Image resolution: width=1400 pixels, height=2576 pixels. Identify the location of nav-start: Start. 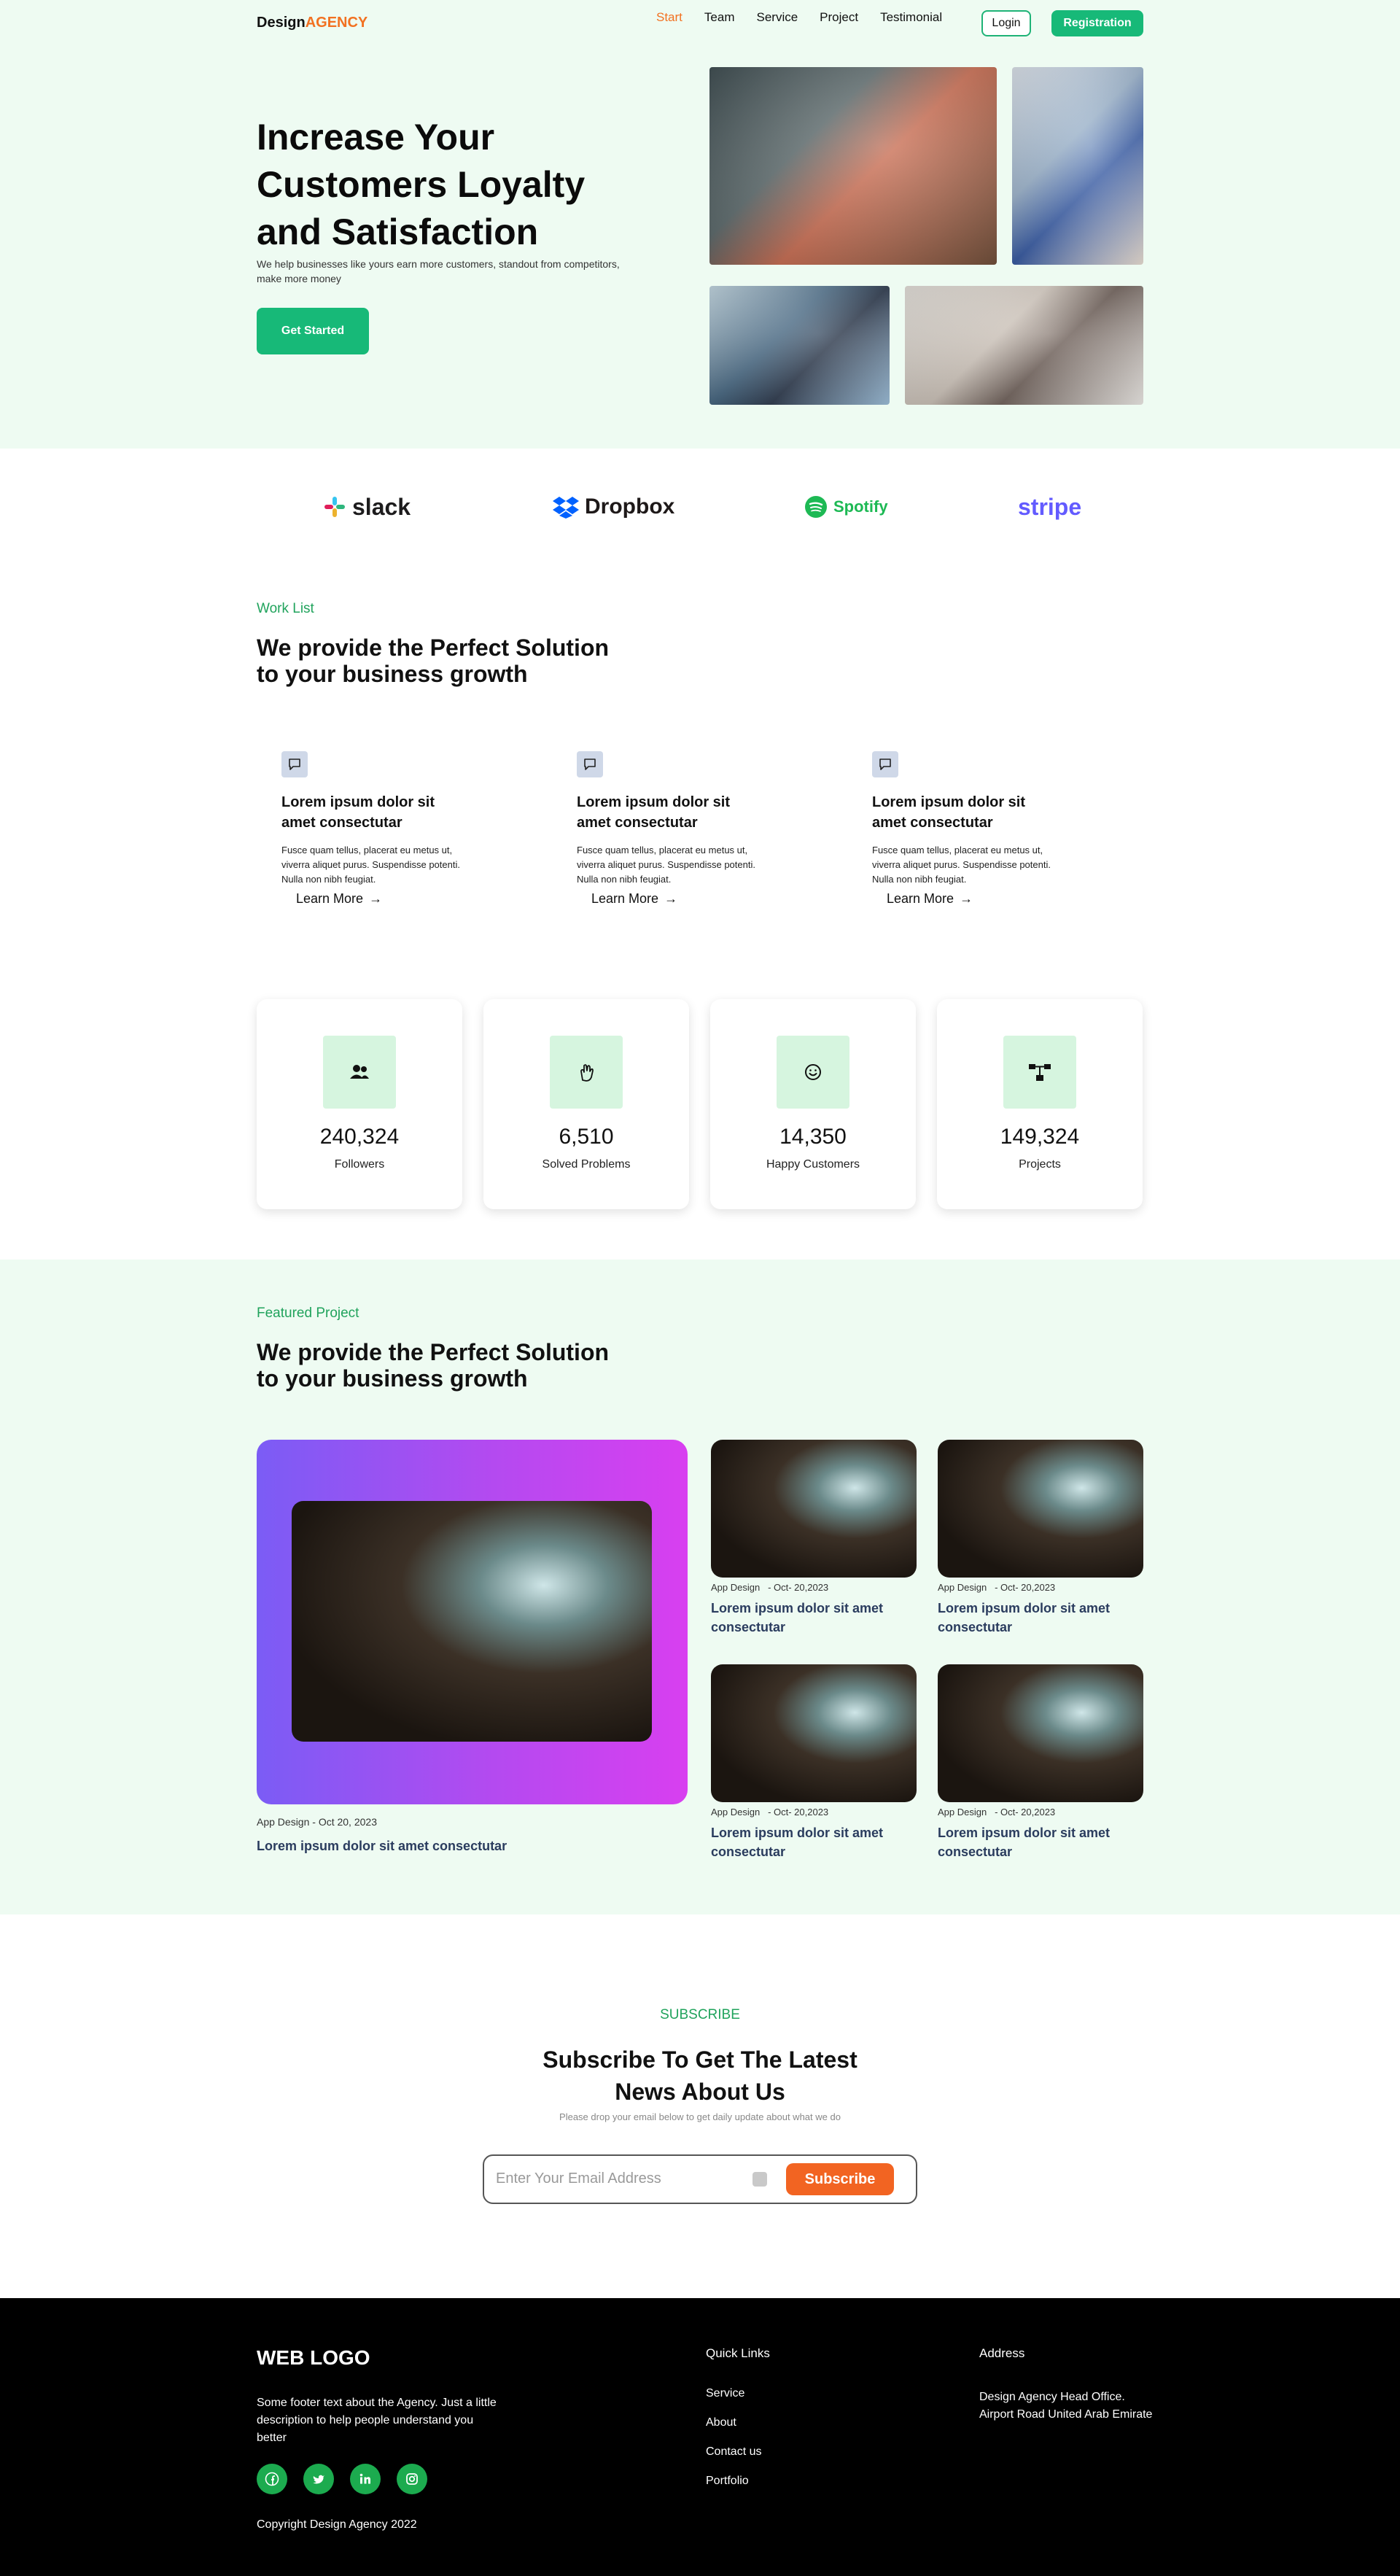
(669, 17).